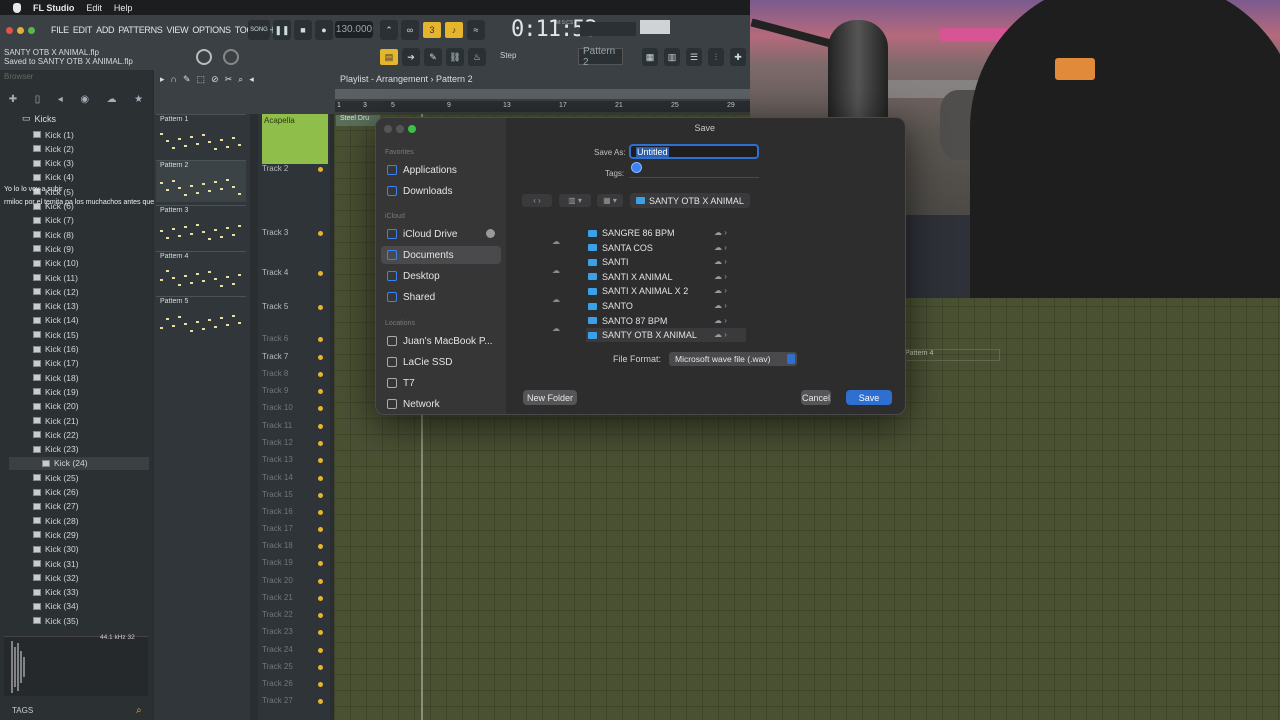  Describe the element at coordinates (53, 177) in the screenshot. I see `browser-item-kick: Kick (4)` at that location.